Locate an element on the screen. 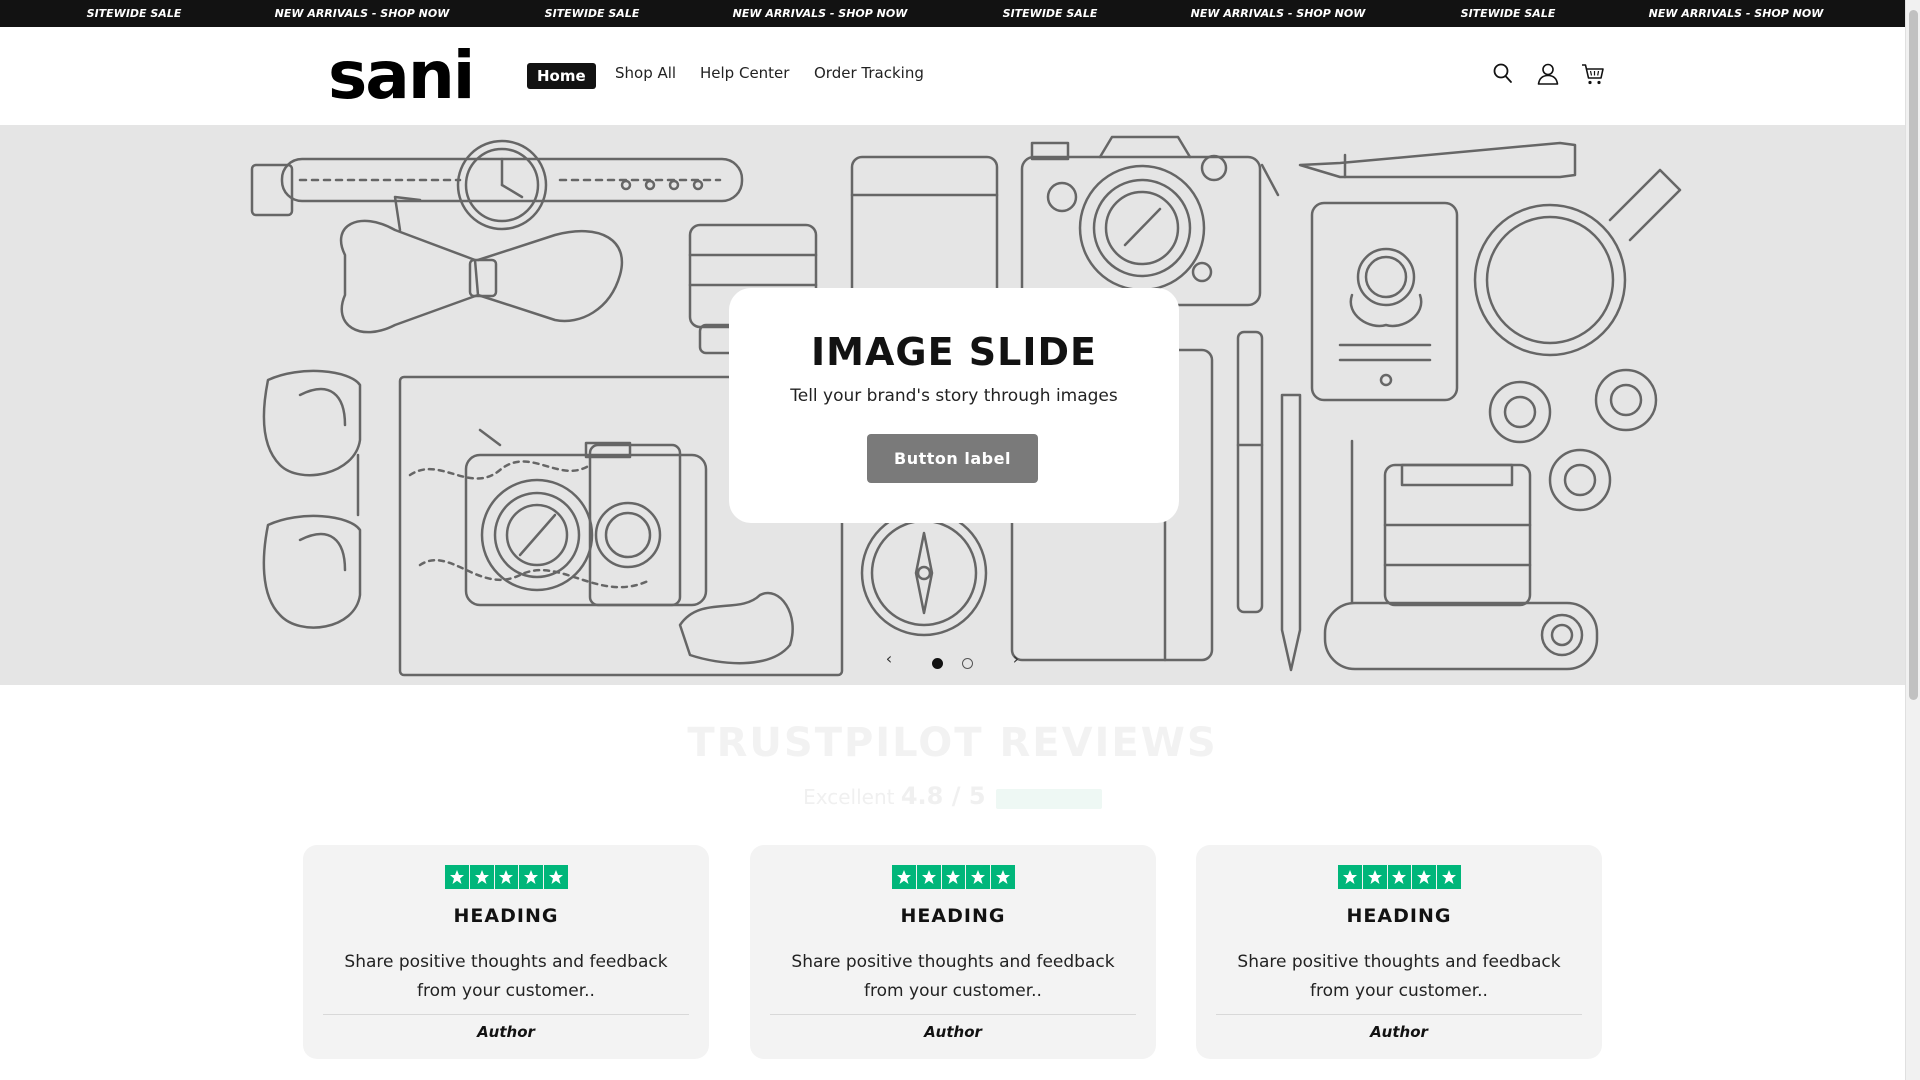 The height and width of the screenshot is (1080, 1920). page-scrollbar is located at coordinates (1912, 540).